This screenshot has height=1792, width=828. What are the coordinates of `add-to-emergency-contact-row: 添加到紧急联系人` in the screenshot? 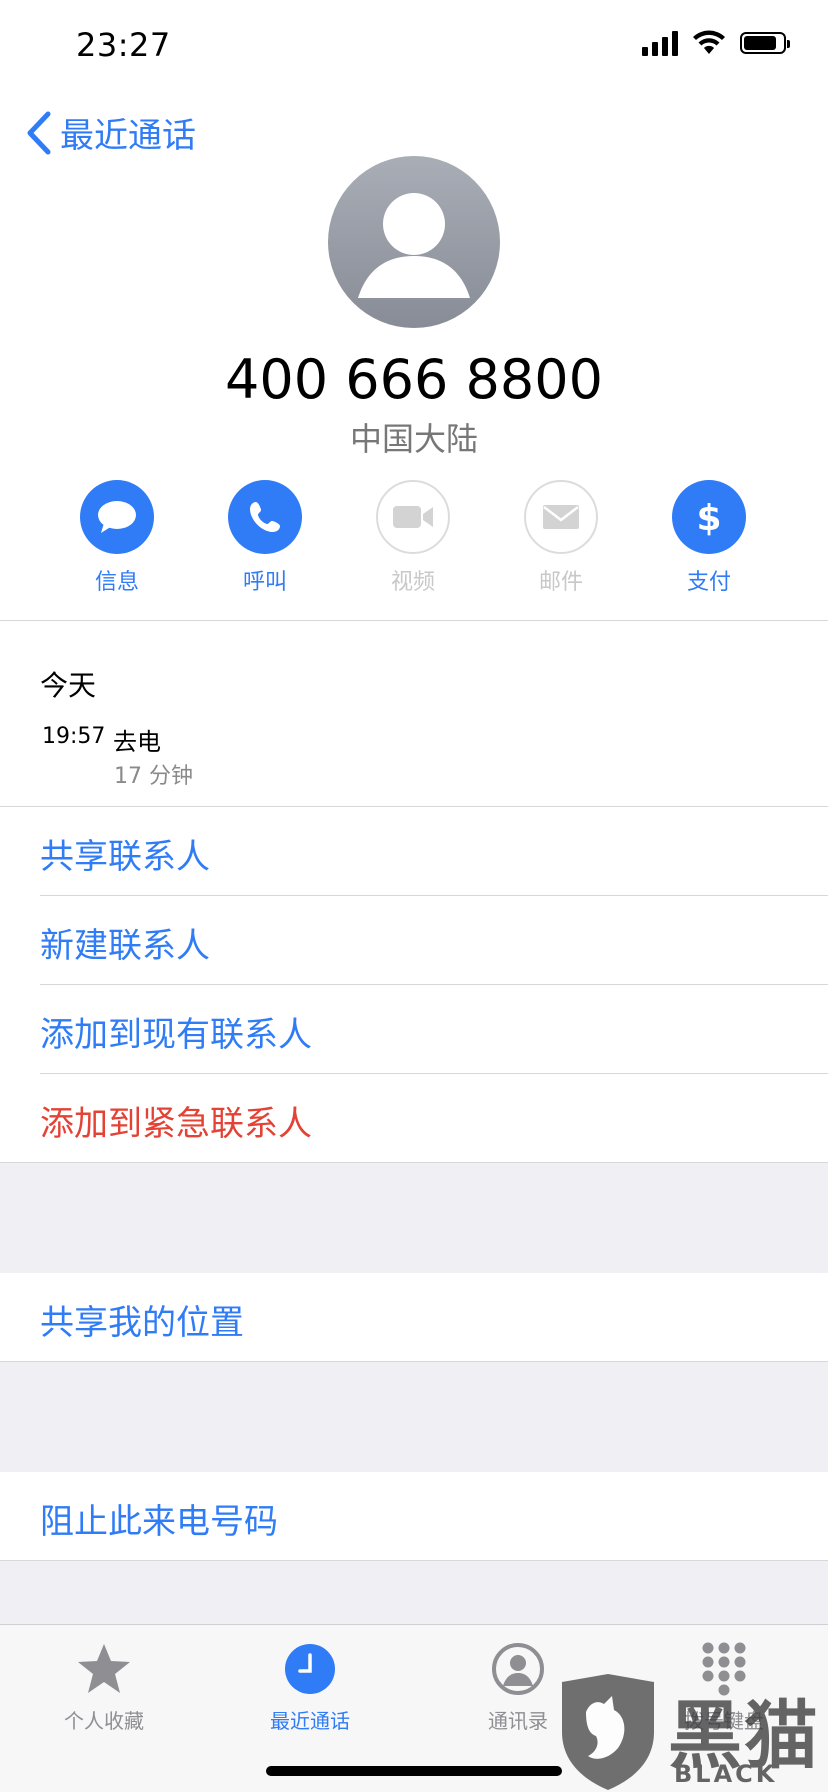 It's located at (414, 1118).